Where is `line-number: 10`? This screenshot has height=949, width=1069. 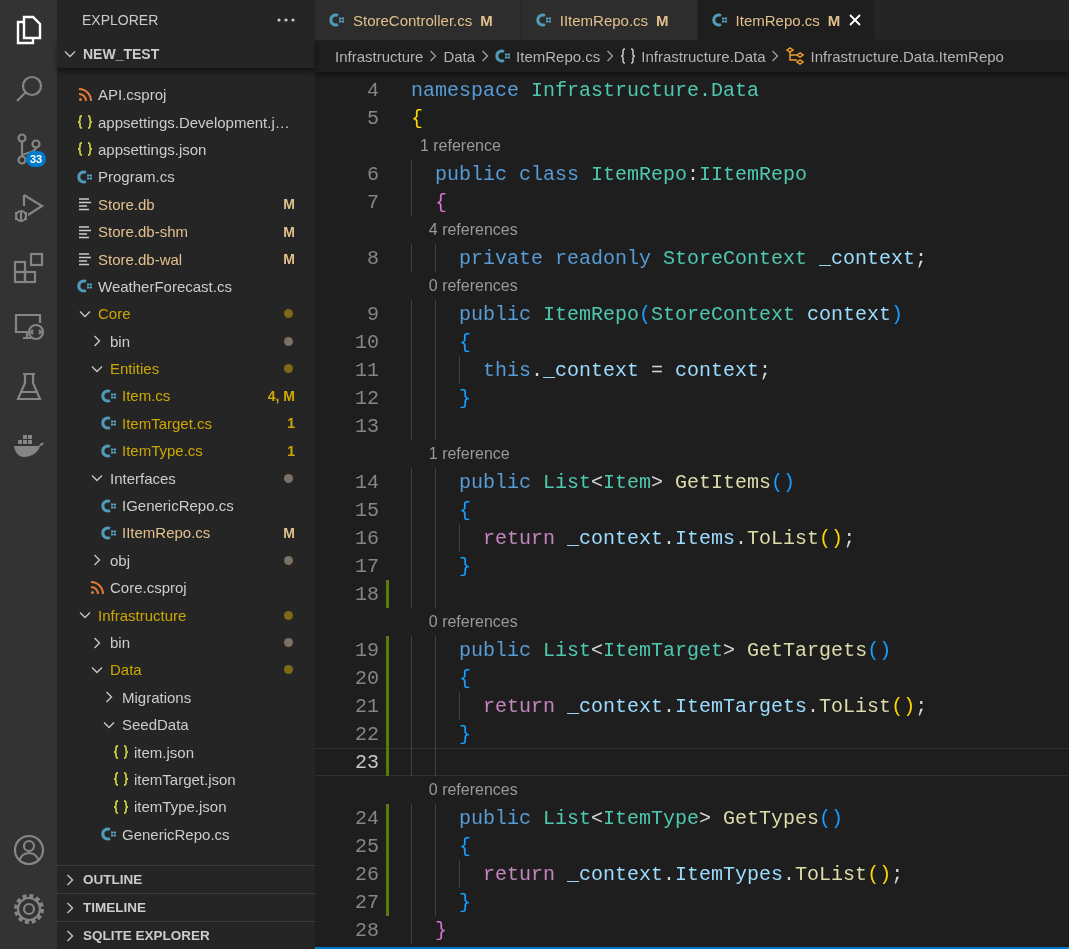
line-number: 10 is located at coordinates (366, 342).